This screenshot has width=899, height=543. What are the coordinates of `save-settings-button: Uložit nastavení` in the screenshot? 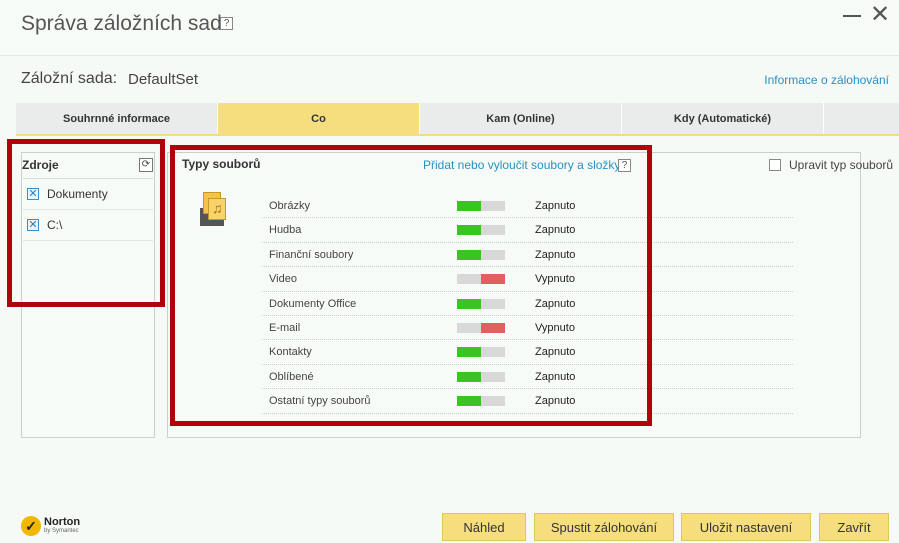 It's located at (746, 527).